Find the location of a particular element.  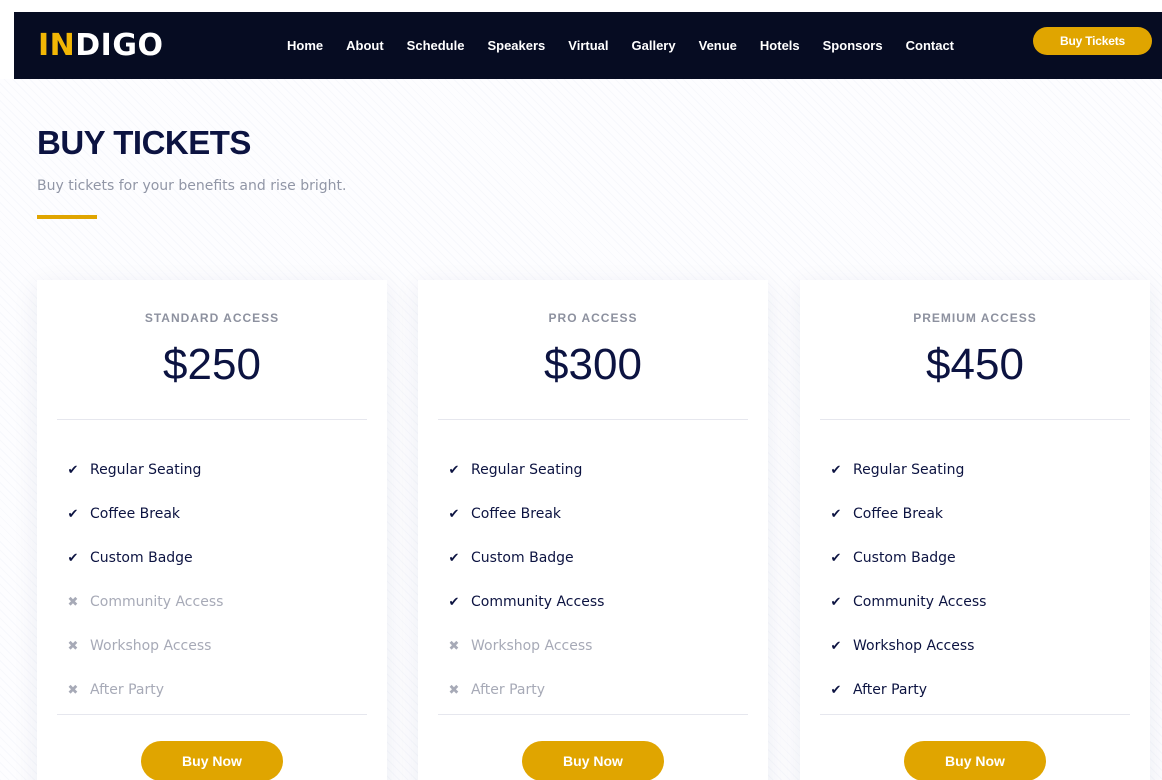

logo-accent-text: IN is located at coordinates (57, 45).